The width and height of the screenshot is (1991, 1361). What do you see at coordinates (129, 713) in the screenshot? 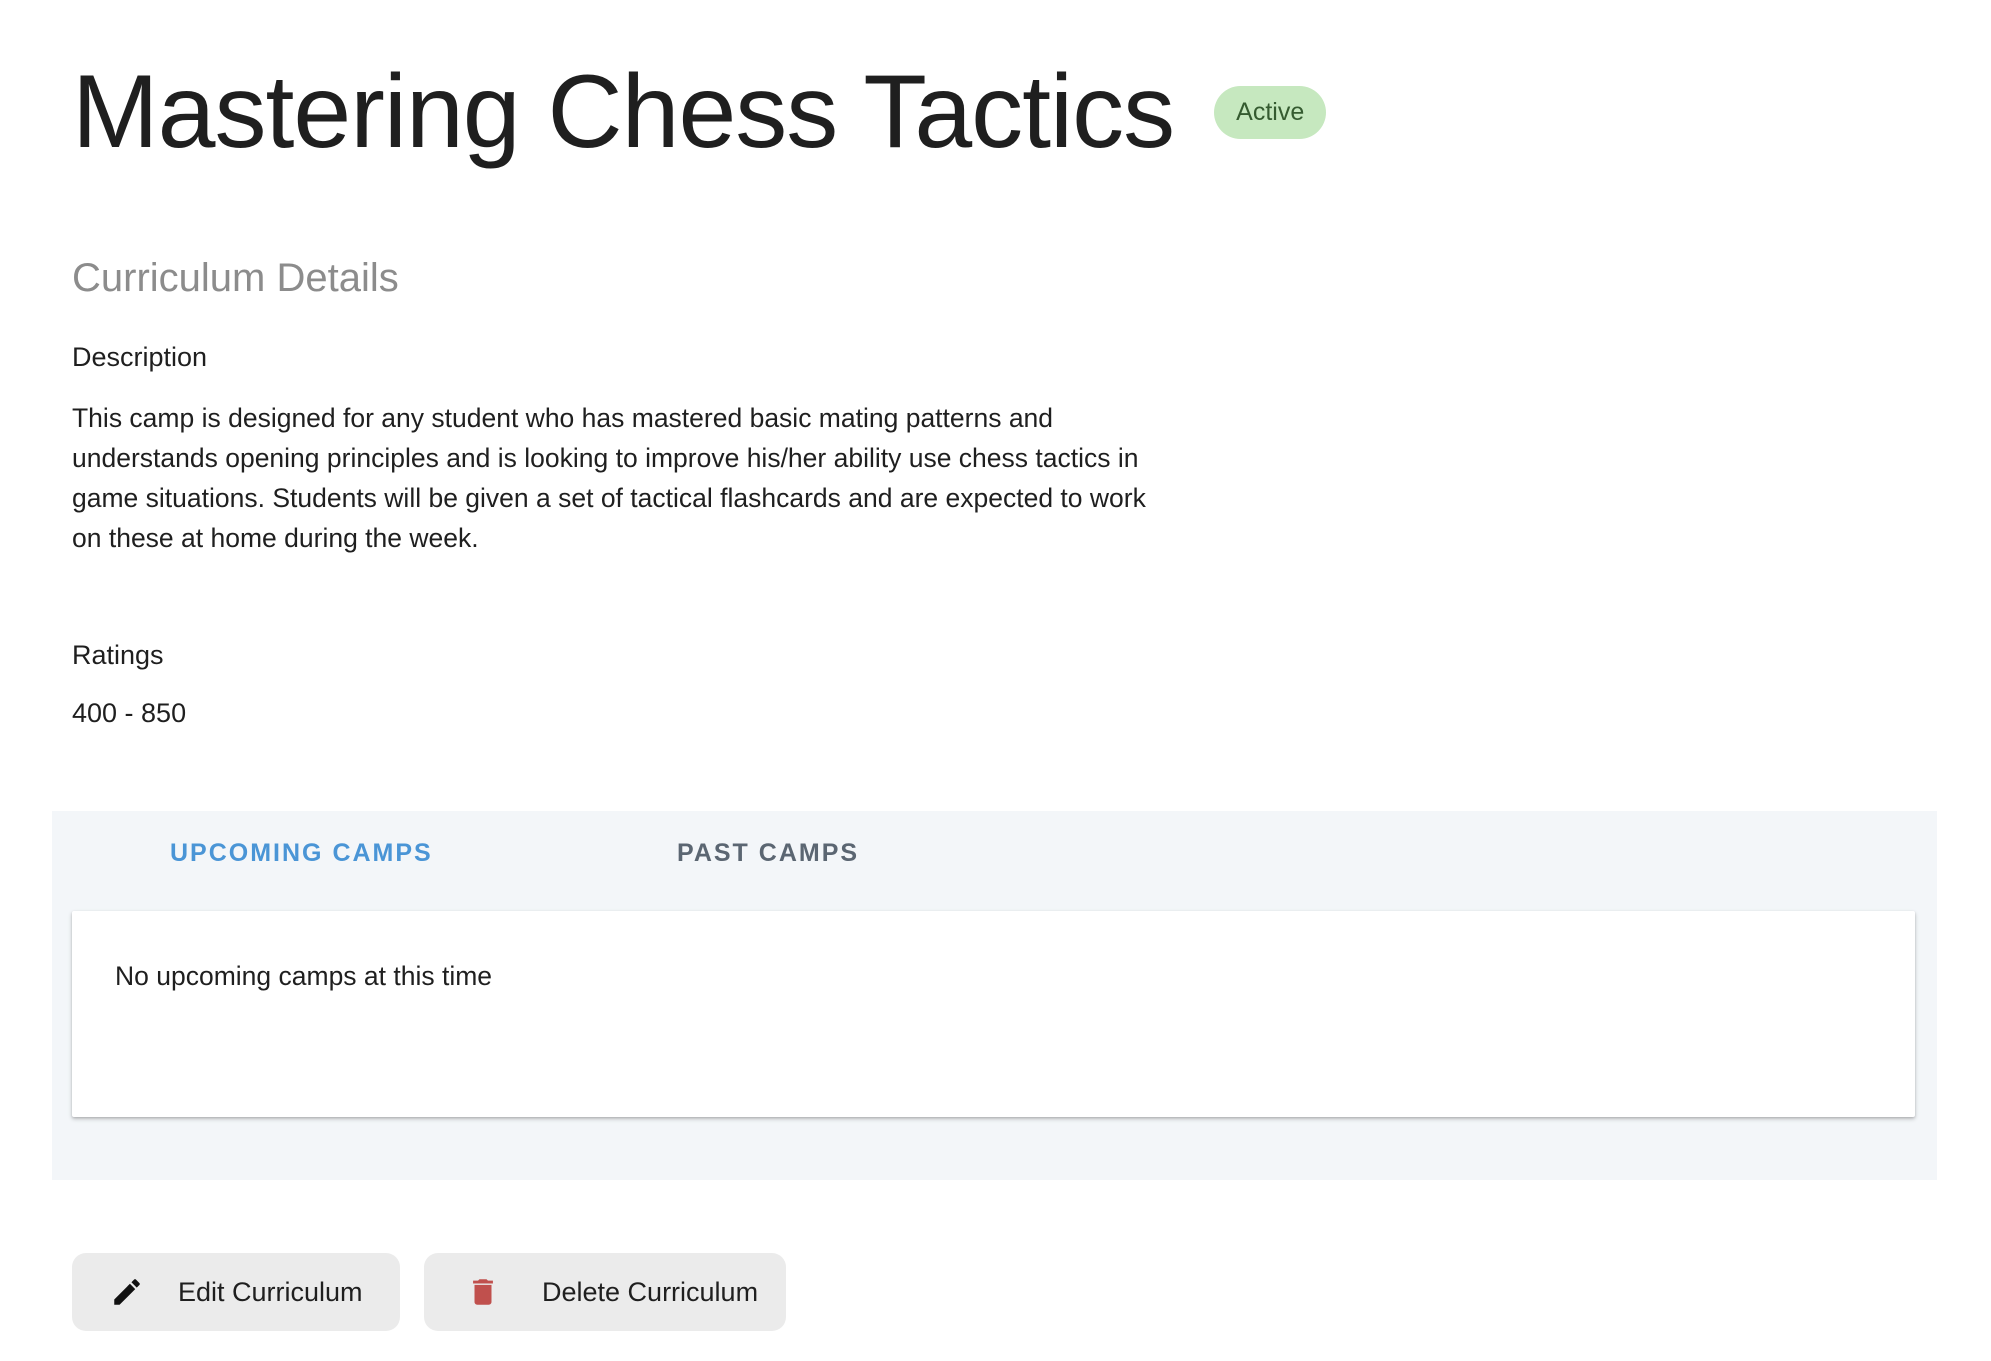
I see `ratings-value: 400 - 850` at bounding box center [129, 713].